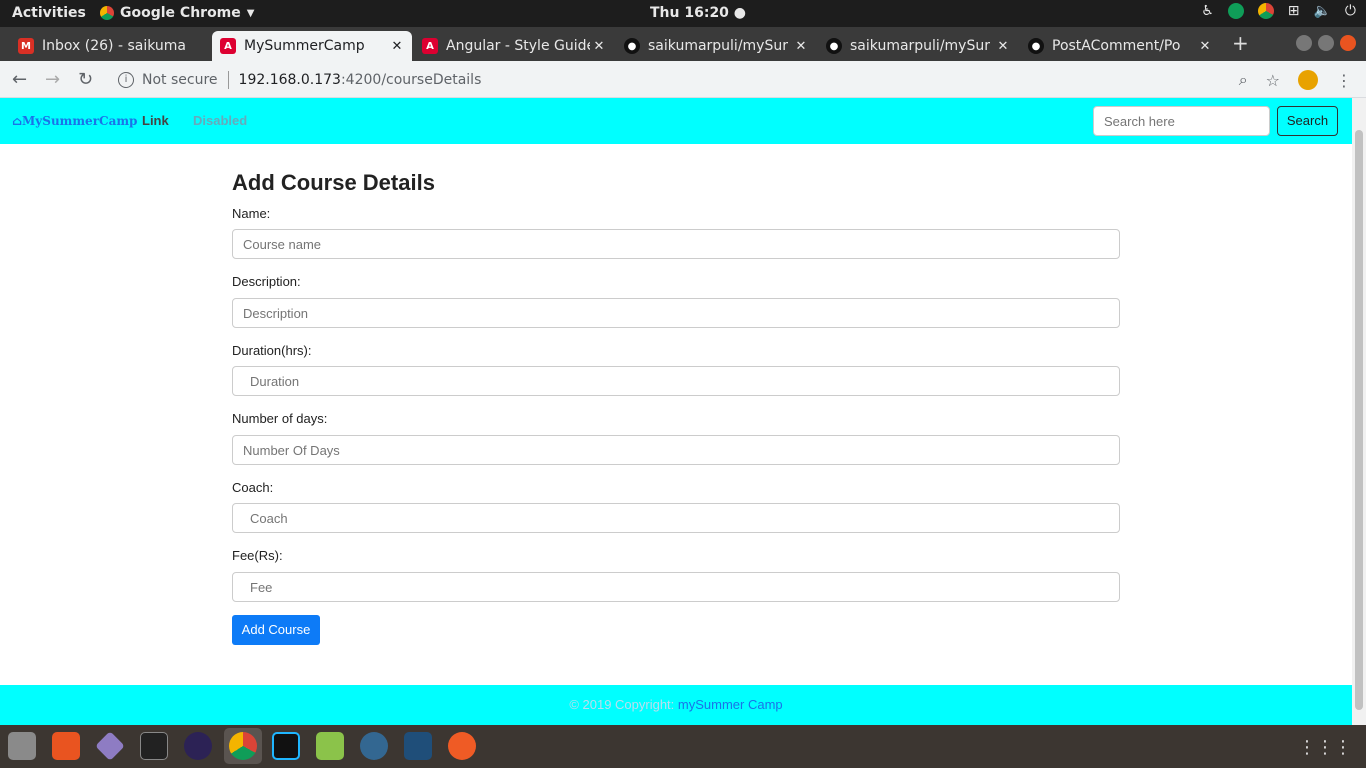  What do you see at coordinates (1350, 11) in the screenshot?
I see `power-icon: ⏻` at bounding box center [1350, 11].